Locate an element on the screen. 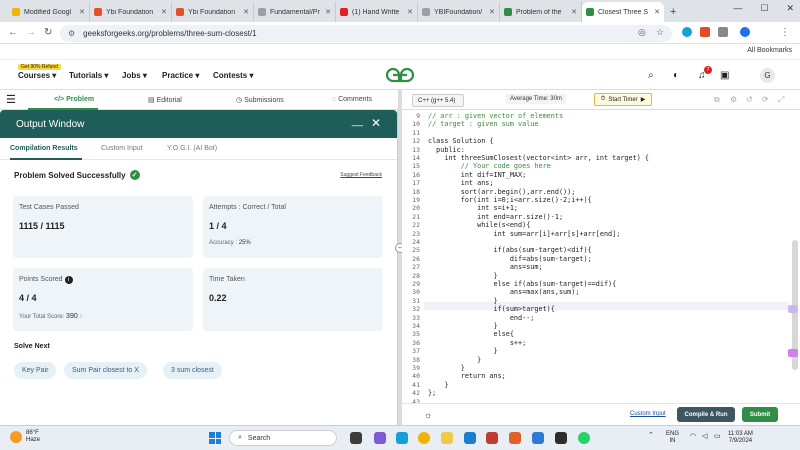 This screenshot has height=450, width=800. menu-jobs: Jobs ▾ is located at coordinates (134, 75).